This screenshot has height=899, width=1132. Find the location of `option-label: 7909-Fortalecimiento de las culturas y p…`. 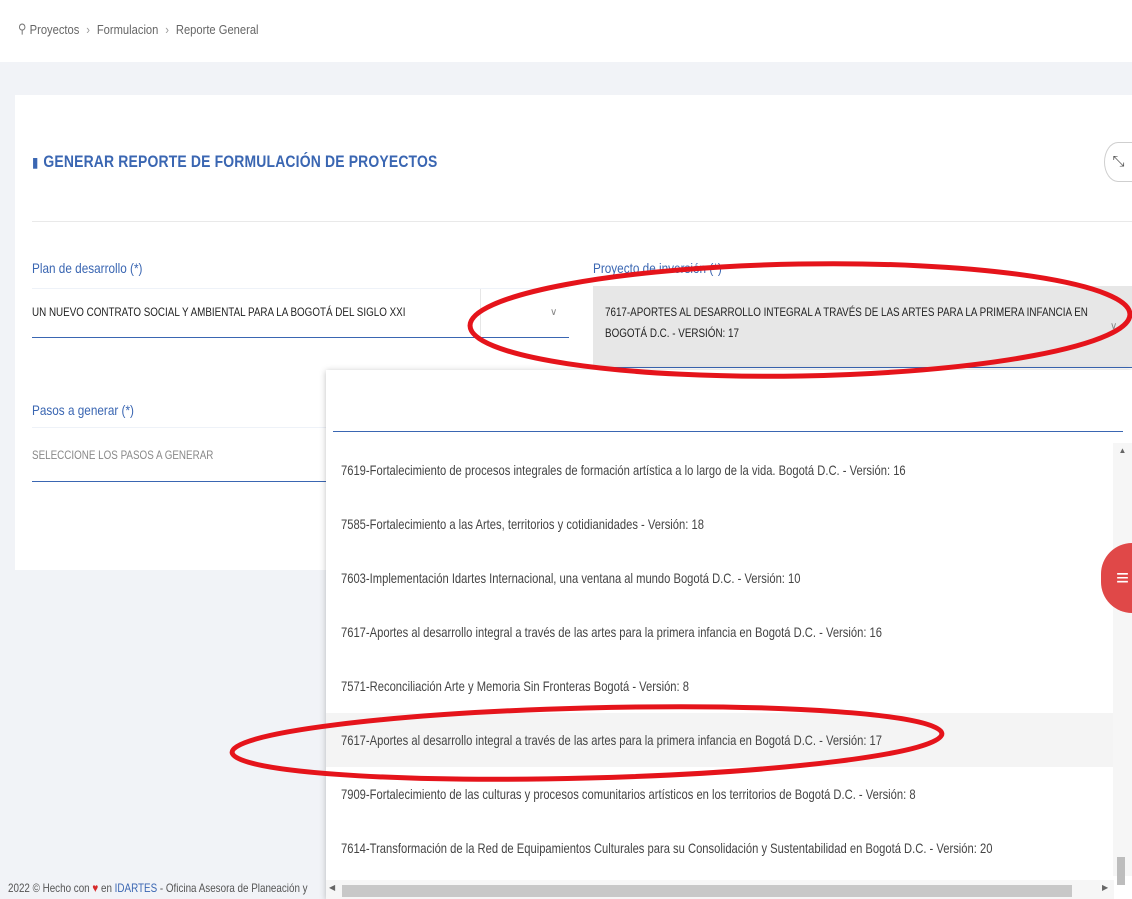

option-label: 7909-Fortalecimiento de las culturas y p… is located at coordinates (628, 794).